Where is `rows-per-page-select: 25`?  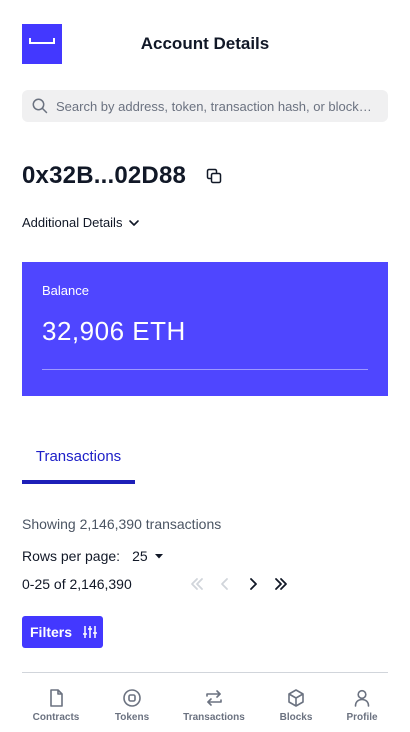
rows-per-page-select: 25 is located at coordinates (148, 556).